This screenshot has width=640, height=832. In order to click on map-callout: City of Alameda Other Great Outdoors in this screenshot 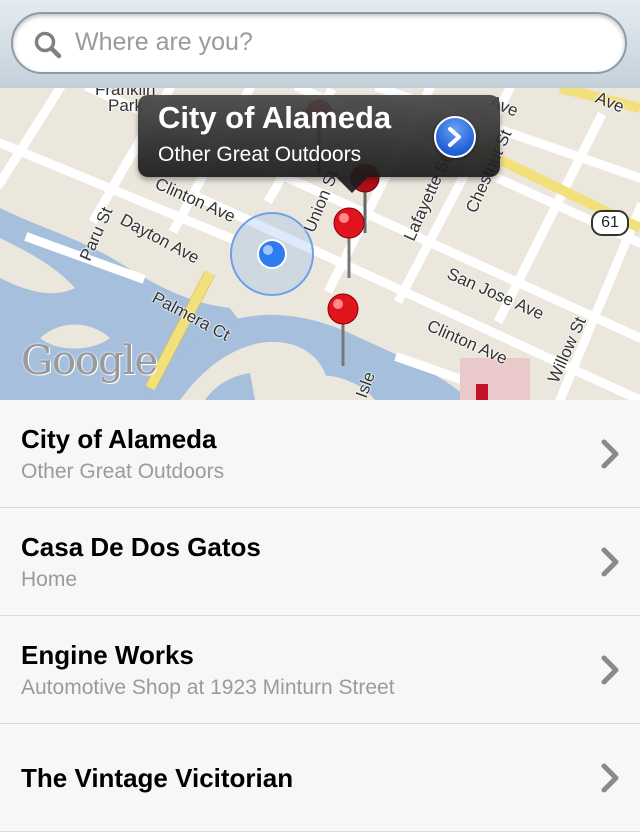, I will do `click(319, 144)`.